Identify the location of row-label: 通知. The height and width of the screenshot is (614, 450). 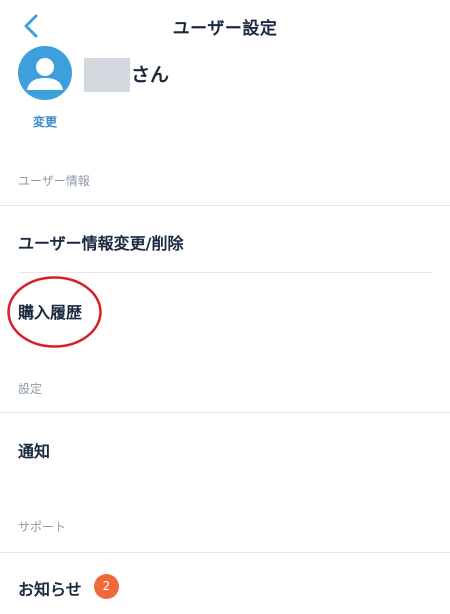
(34, 451).